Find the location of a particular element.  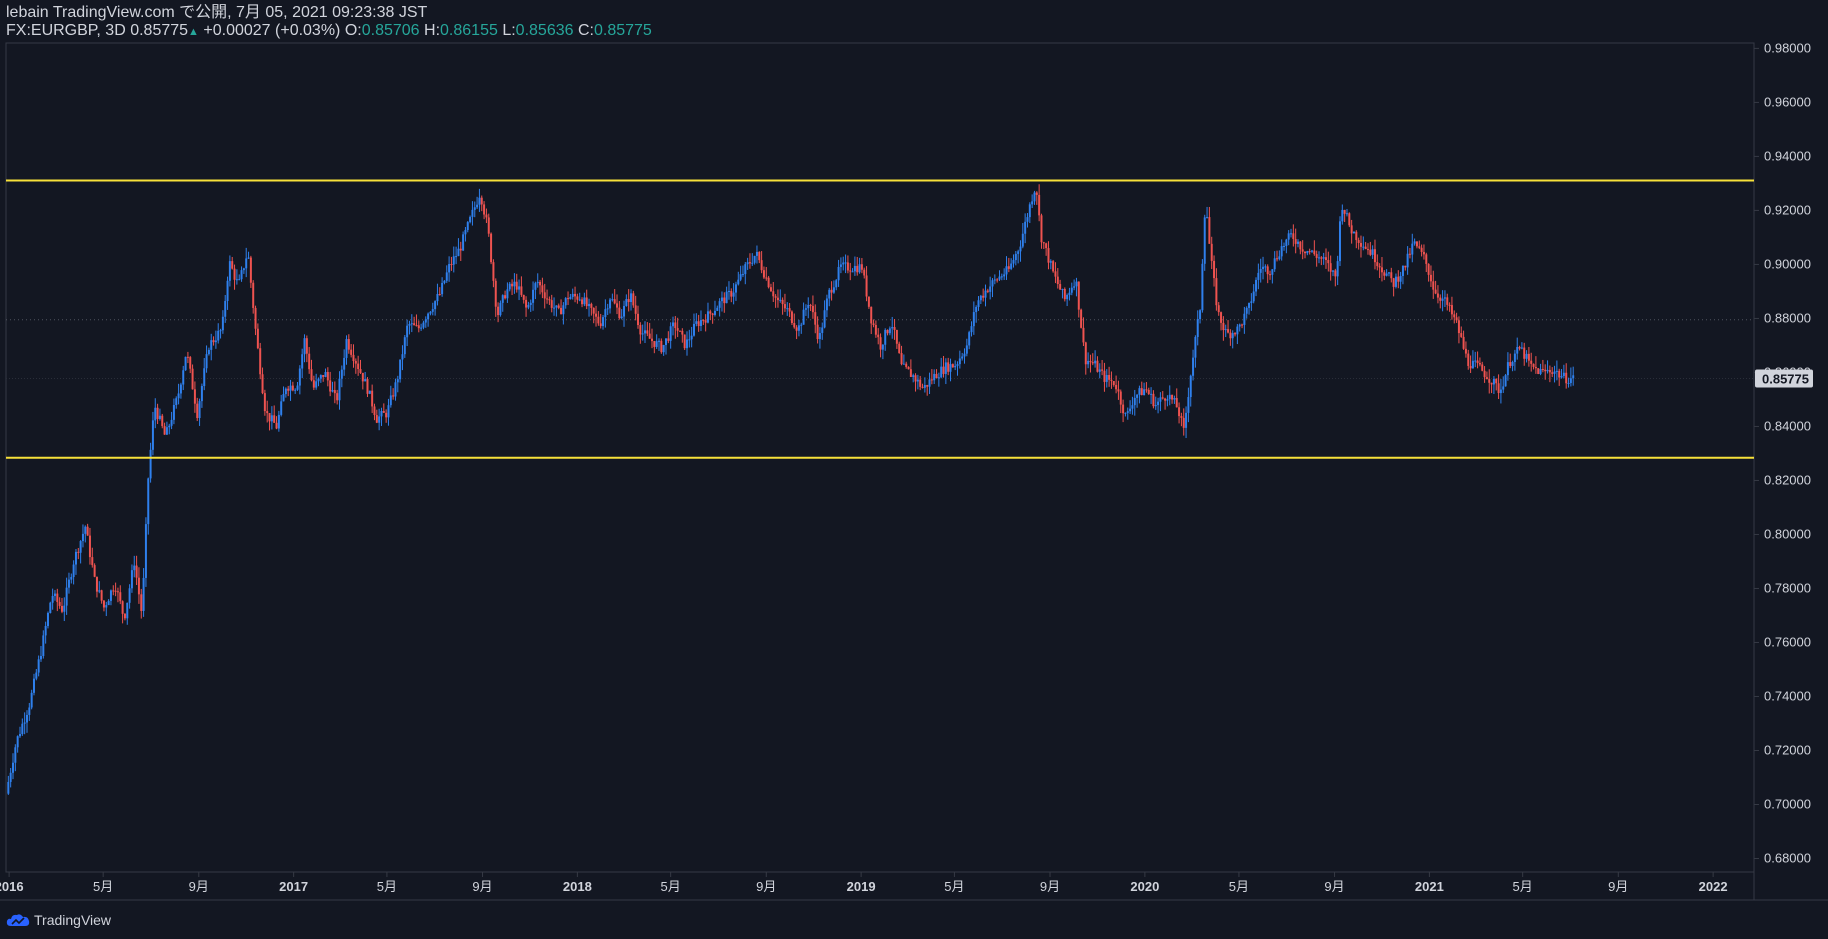

brand: TradingView is located at coordinates (58, 920).